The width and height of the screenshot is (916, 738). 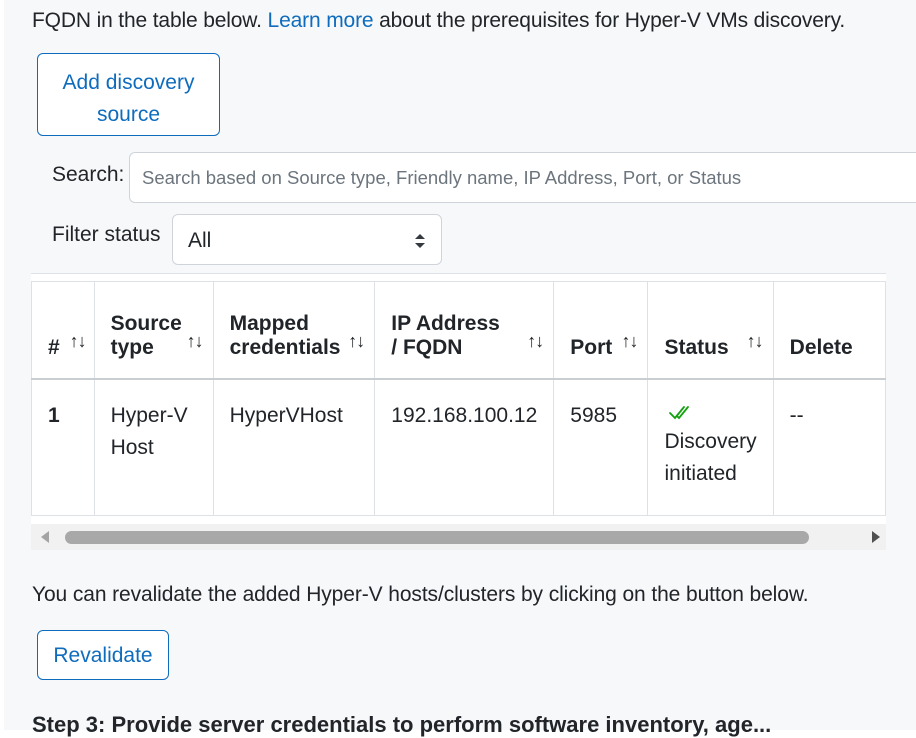 I want to click on source-type-line1: Hyper-V, so click(x=149, y=415).